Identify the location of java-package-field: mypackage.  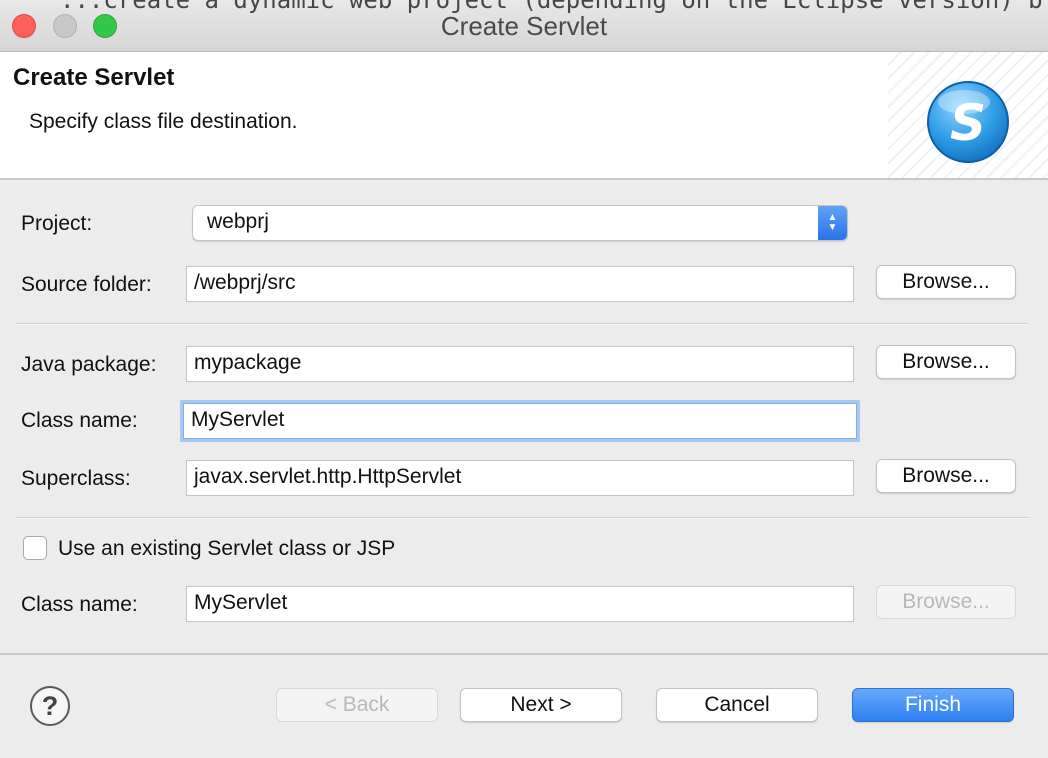
(520, 364).